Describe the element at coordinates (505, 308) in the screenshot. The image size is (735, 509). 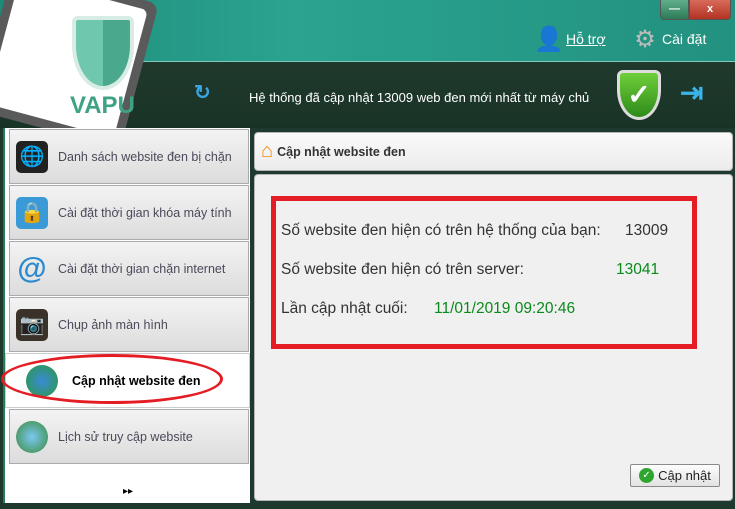
I see `last-update-value: 11/01/2019 09:20:46` at that location.